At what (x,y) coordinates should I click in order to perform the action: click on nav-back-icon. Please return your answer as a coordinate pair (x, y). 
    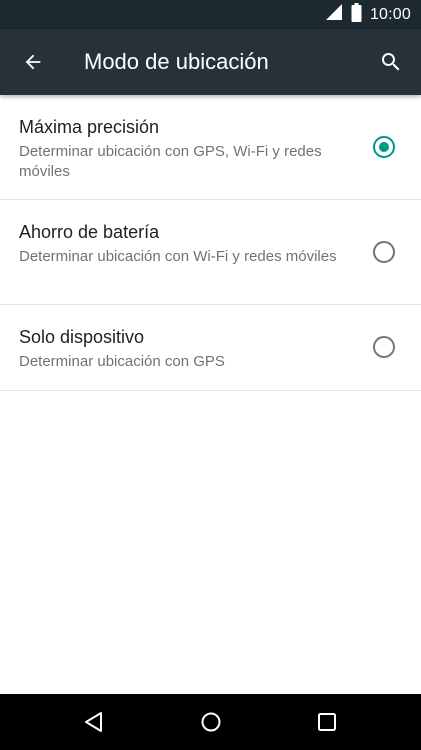
    Looking at the image, I should click on (93, 722).